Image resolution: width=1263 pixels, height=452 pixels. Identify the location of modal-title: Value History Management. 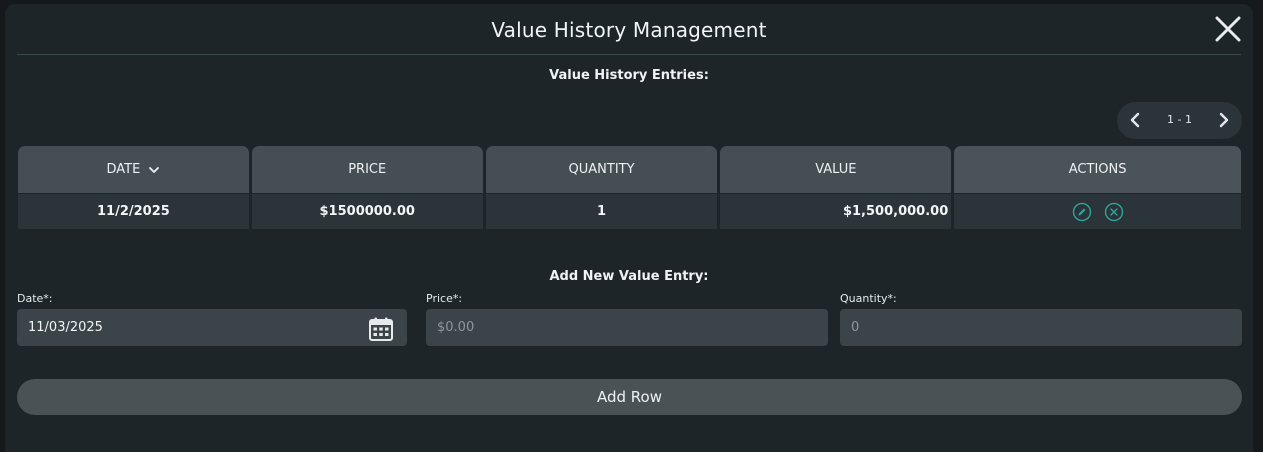
(629, 30).